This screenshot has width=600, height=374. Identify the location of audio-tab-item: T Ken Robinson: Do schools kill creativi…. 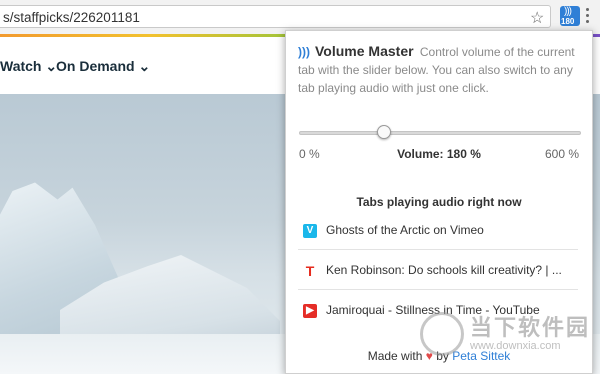
(438, 271).